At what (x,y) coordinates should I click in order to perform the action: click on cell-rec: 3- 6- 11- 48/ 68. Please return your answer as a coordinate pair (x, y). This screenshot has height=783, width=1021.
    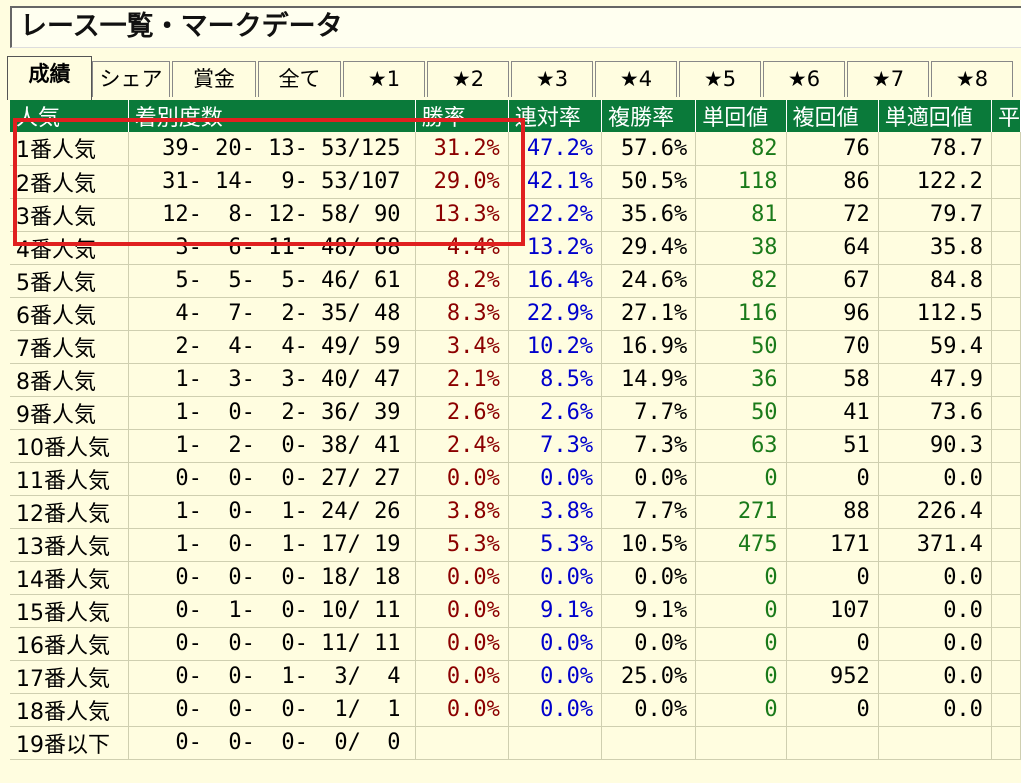
    Looking at the image, I should click on (272, 248).